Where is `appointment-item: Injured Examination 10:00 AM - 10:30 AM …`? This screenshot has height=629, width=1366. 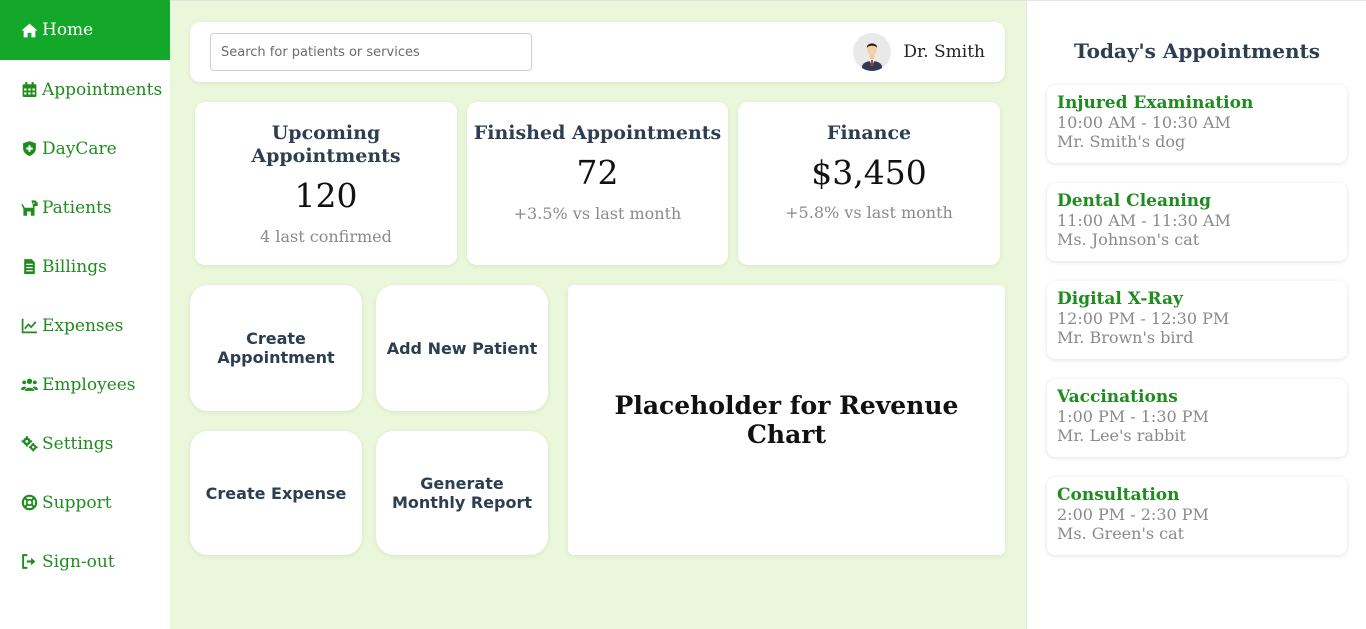
appointment-item: Injured Examination 10:00 AM - 10:30 AM … is located at coordinates (1197, 124).